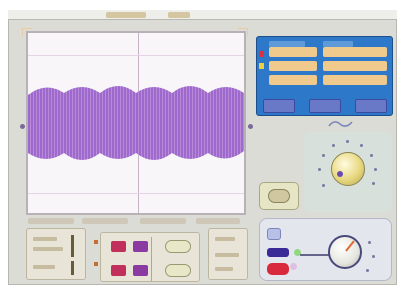 The image size is (406, 291). I want to click on channel-button-group, so click(150, 257).